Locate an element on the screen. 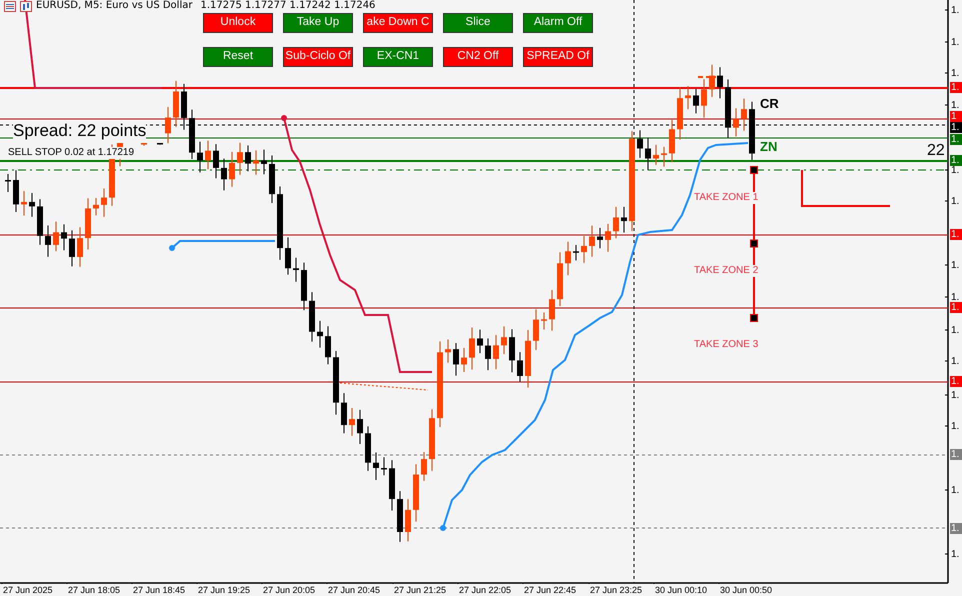 Image resolution: width=962 pixels, height=596 pixels. toggle-button: CN2 Off is located at coordinates (478, 57).